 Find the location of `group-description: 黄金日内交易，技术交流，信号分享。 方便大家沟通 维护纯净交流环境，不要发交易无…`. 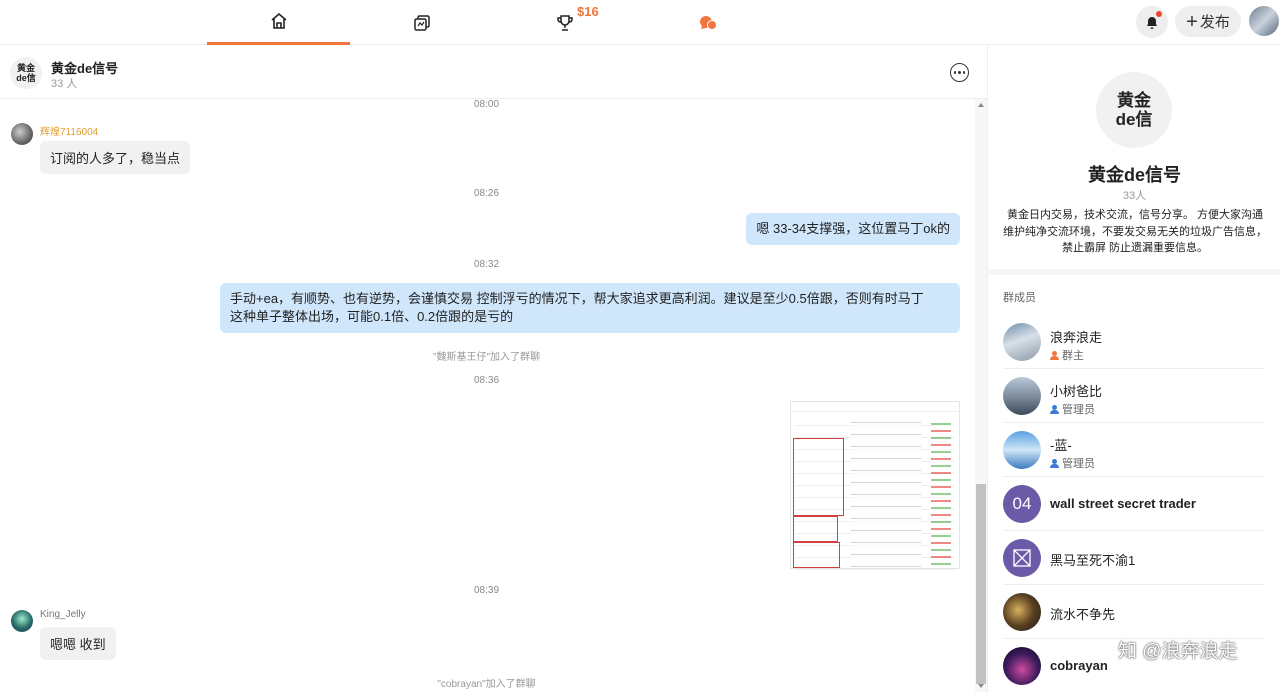

group-description: 黄金日内交易，技术交流，信号分享。 方便大家沟通 维护纯净交流环境，不要发交易无… is located at coordinates (1135, 231).